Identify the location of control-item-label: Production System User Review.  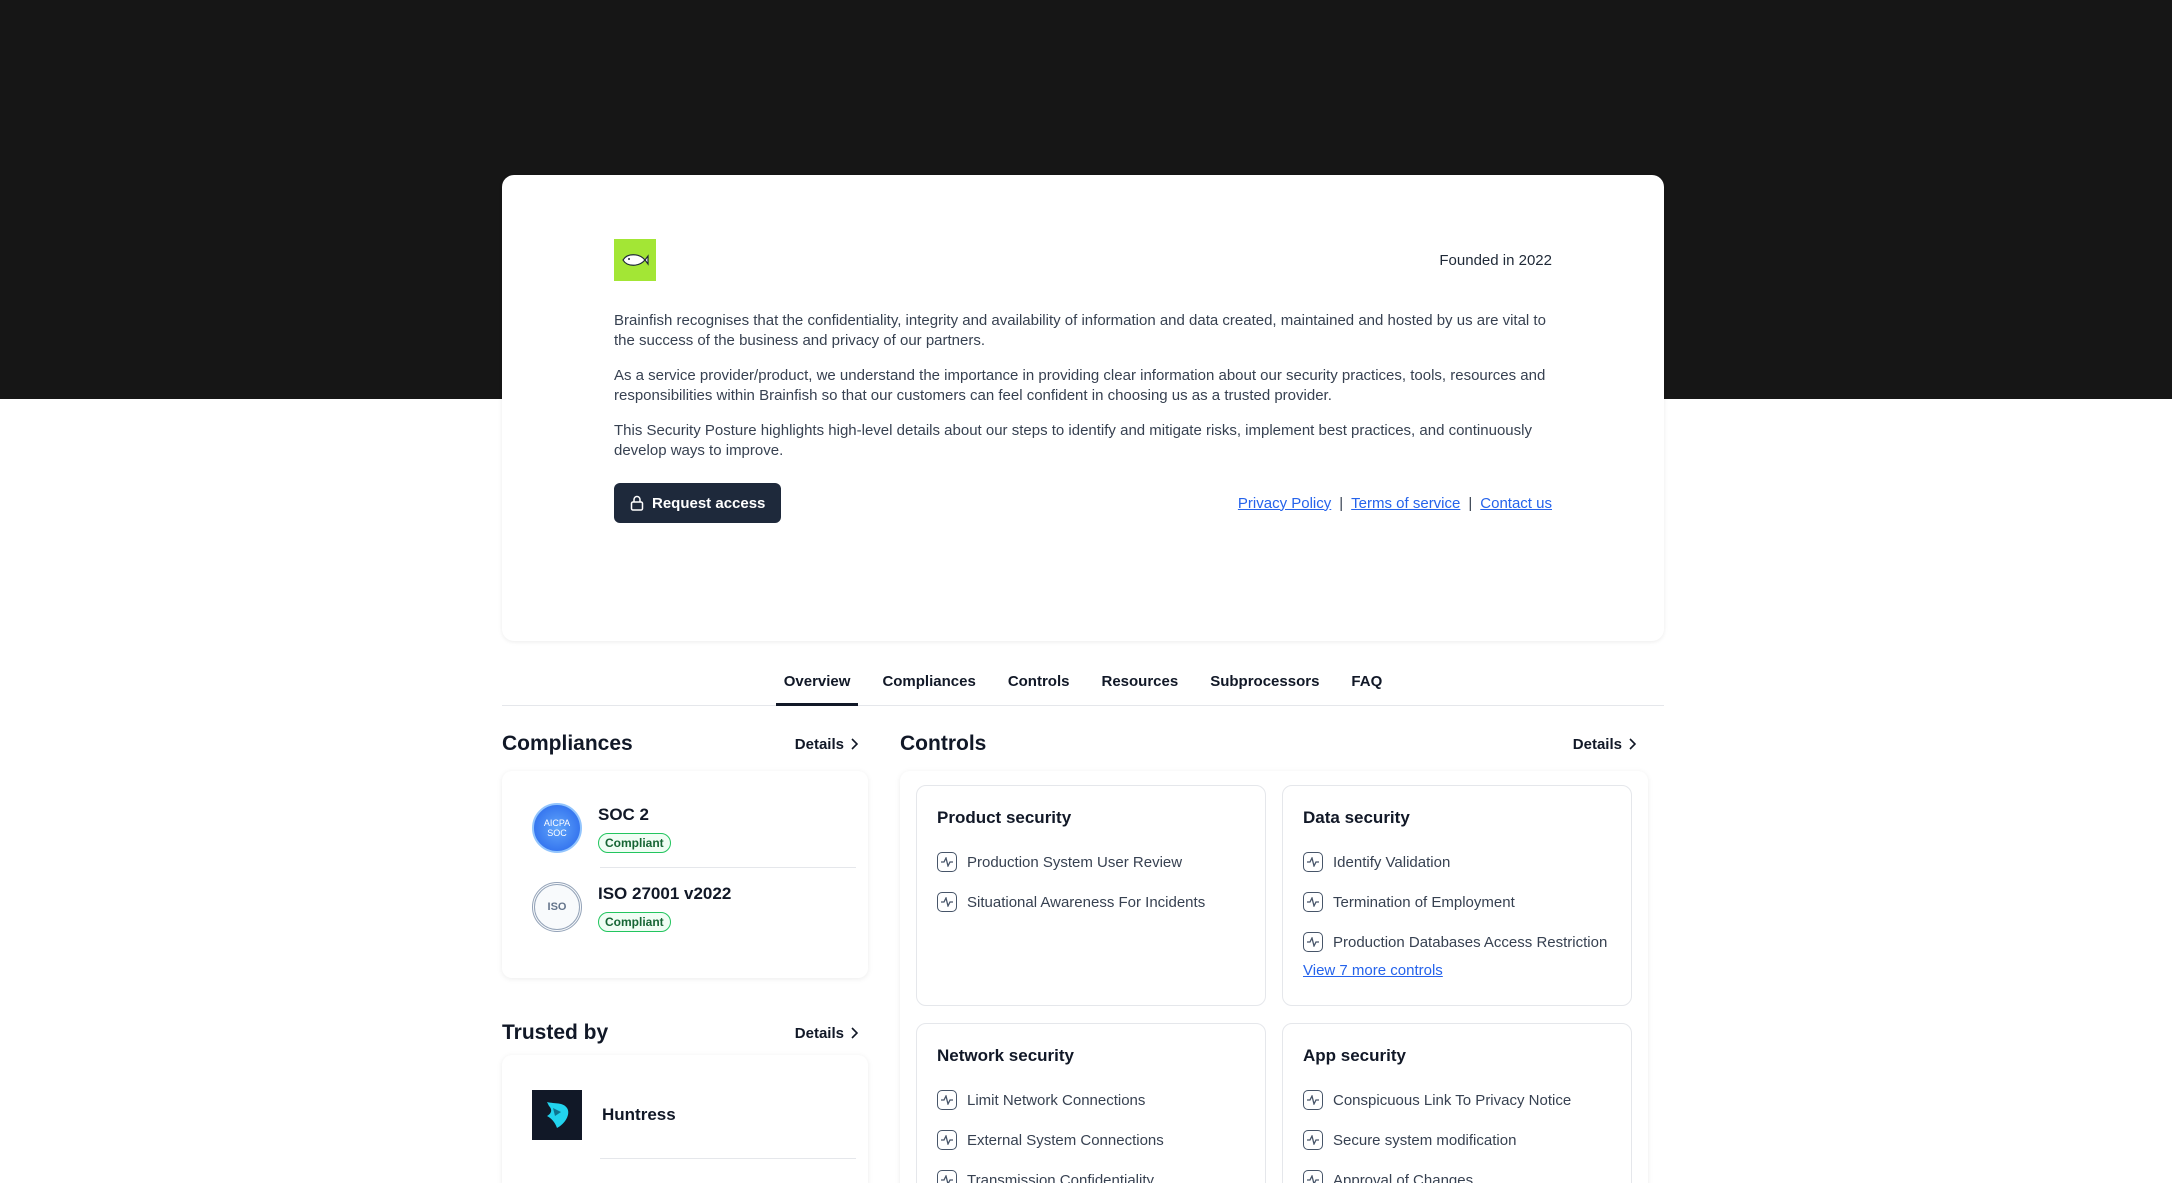
(1075, 862).